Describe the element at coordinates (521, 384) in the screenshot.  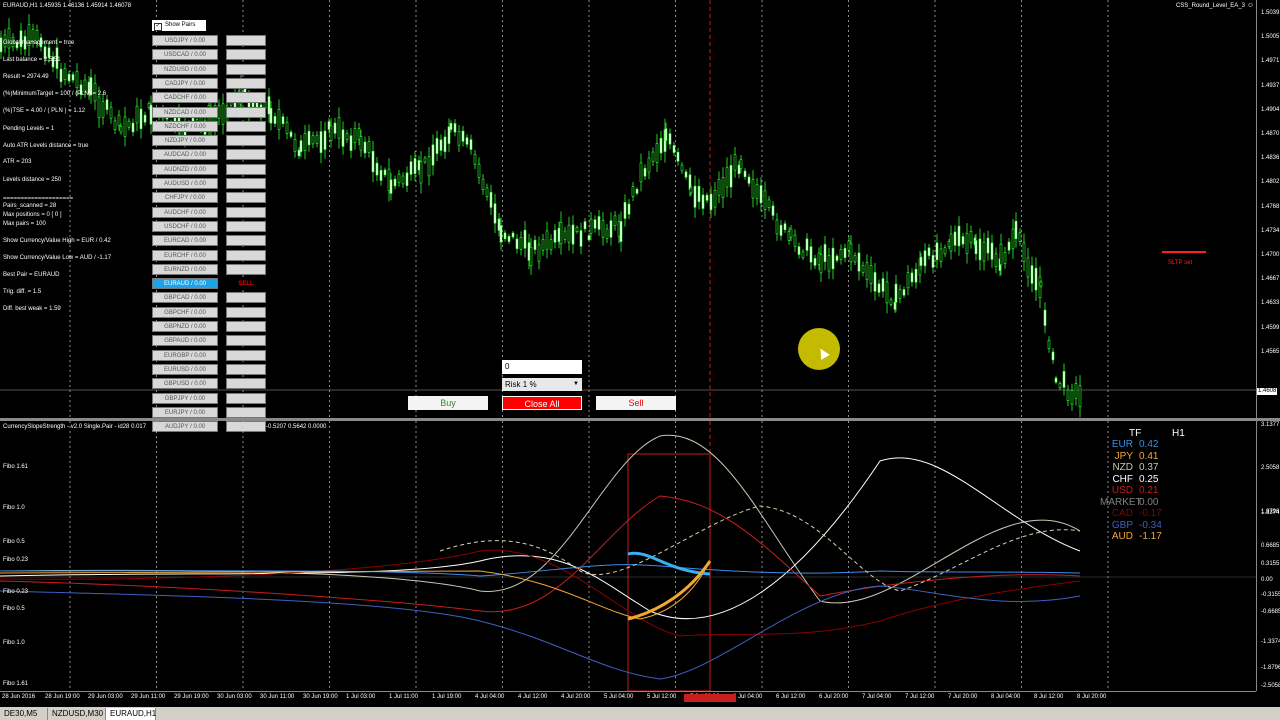
I see `risk-value: Risk 1 %` at that location.